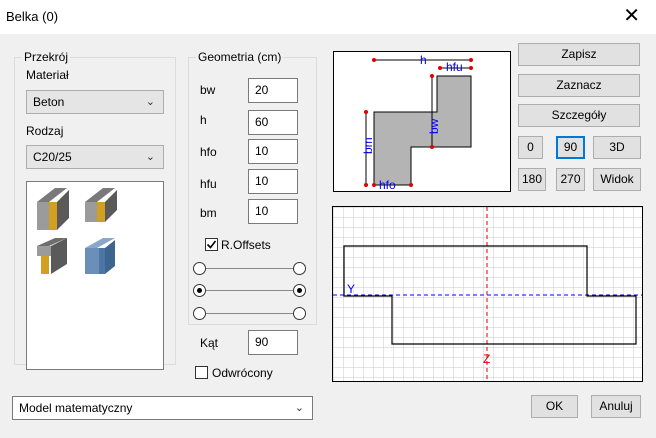  Describe the element at coordinates (273, 211) in the screenshot. I see `bm-field: 10` at that location.